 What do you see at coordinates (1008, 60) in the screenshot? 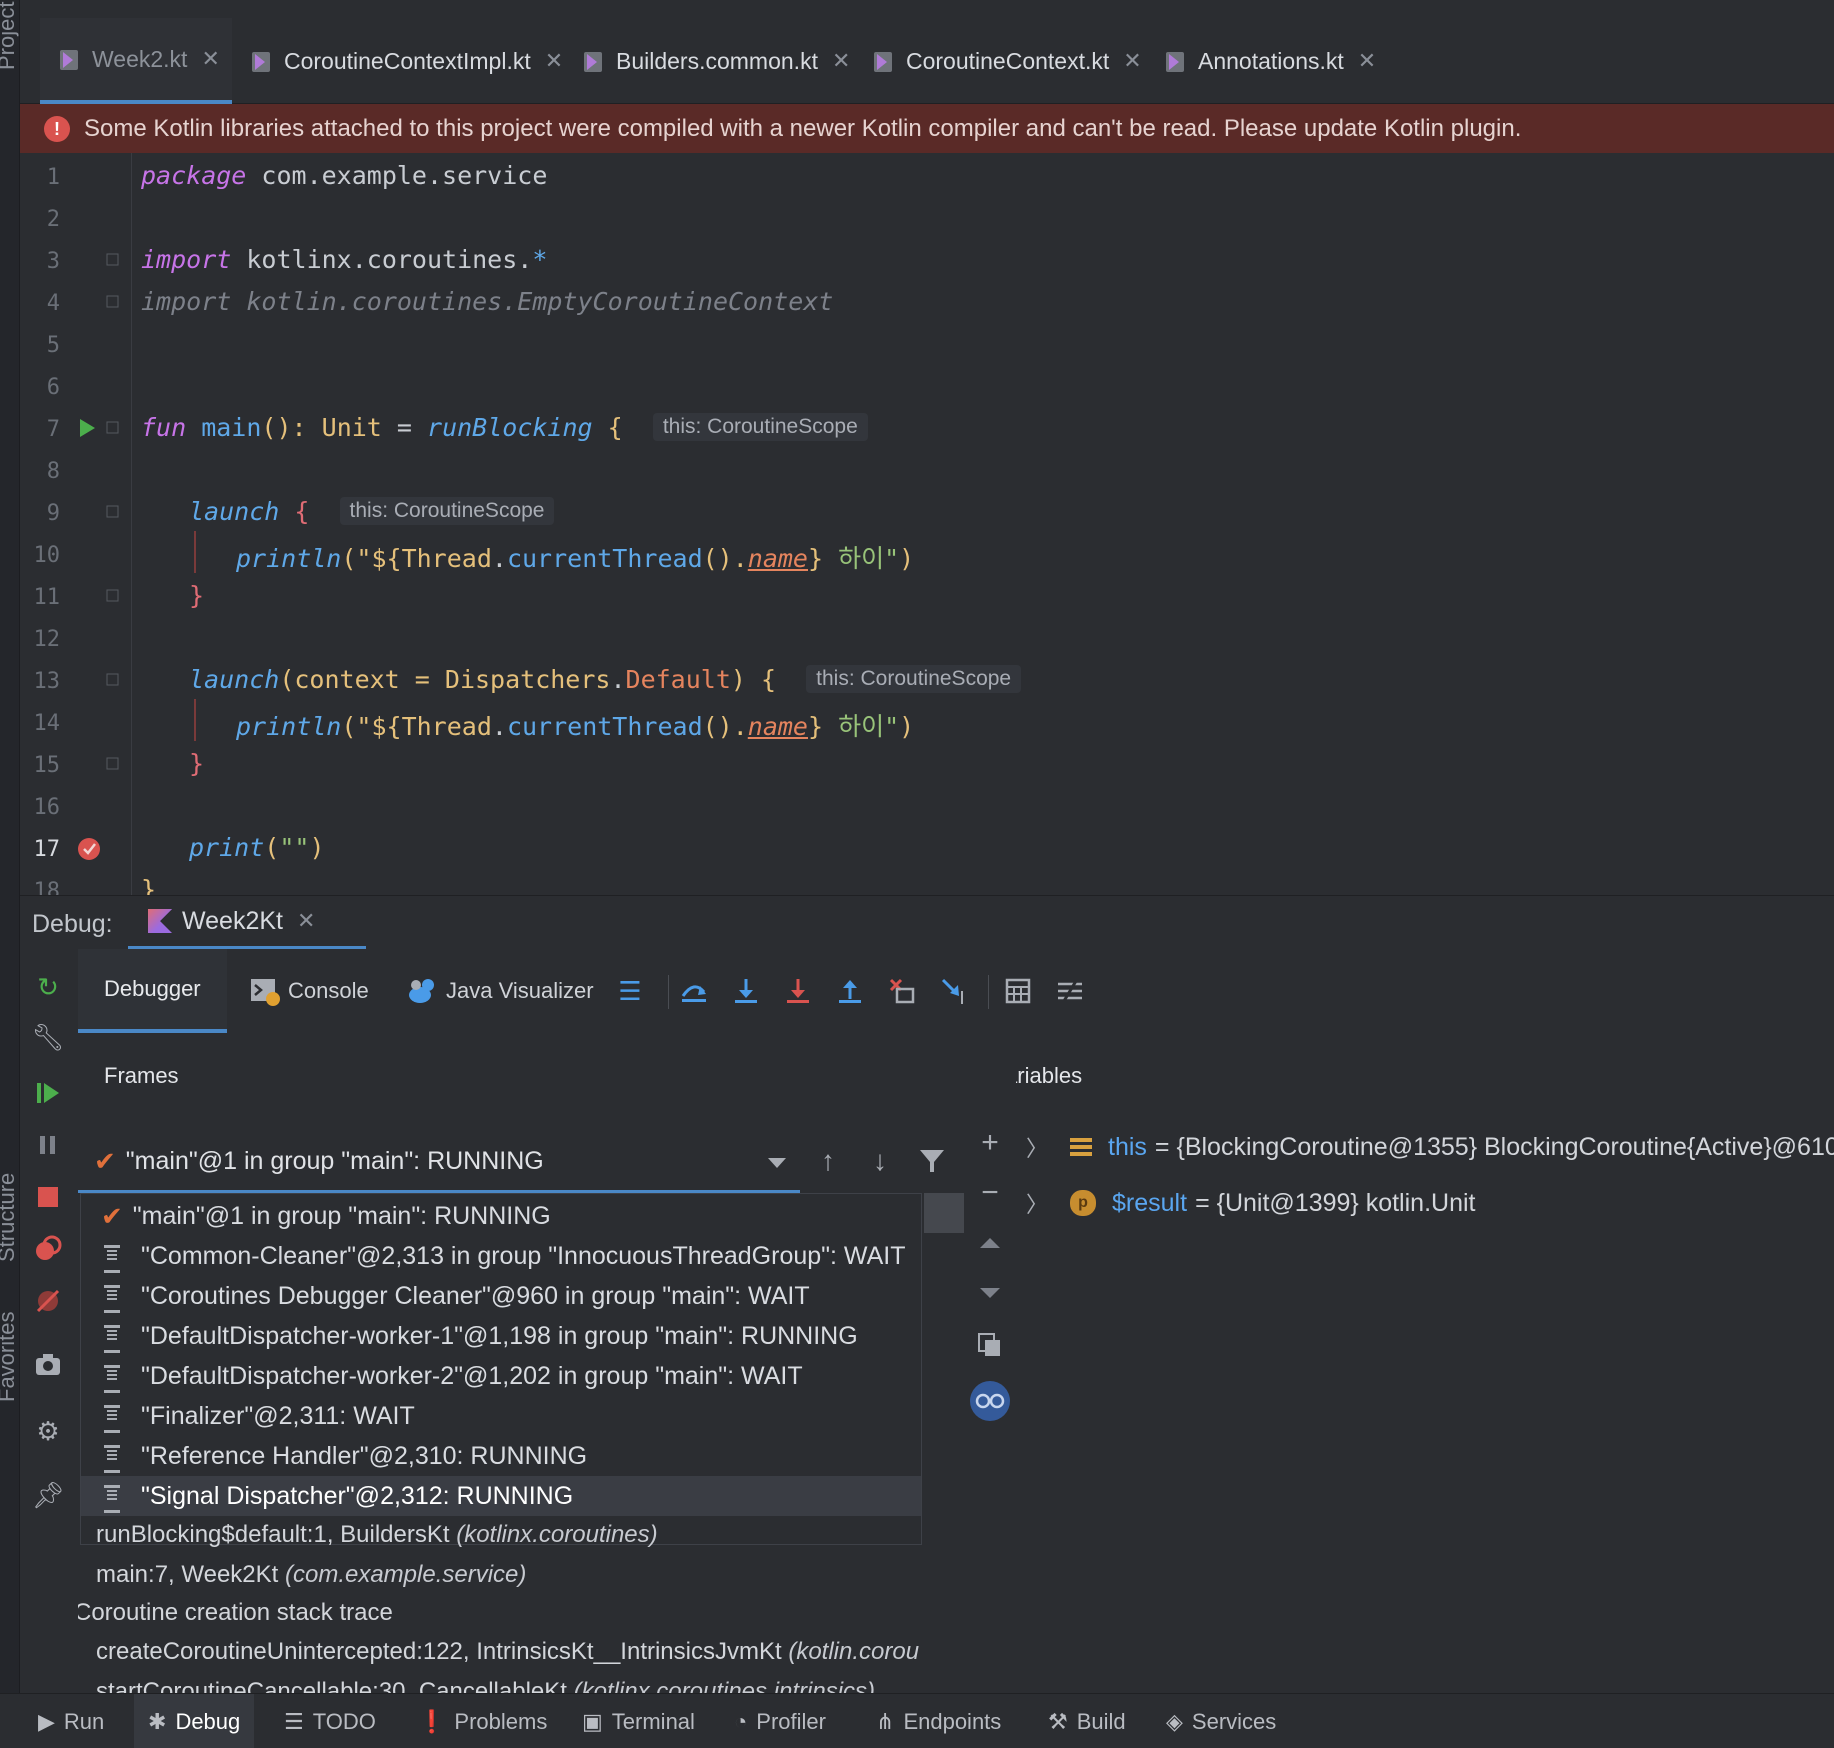
I see `tab-label: CoroutineContext.kt` at bounding box center [1008, 60].